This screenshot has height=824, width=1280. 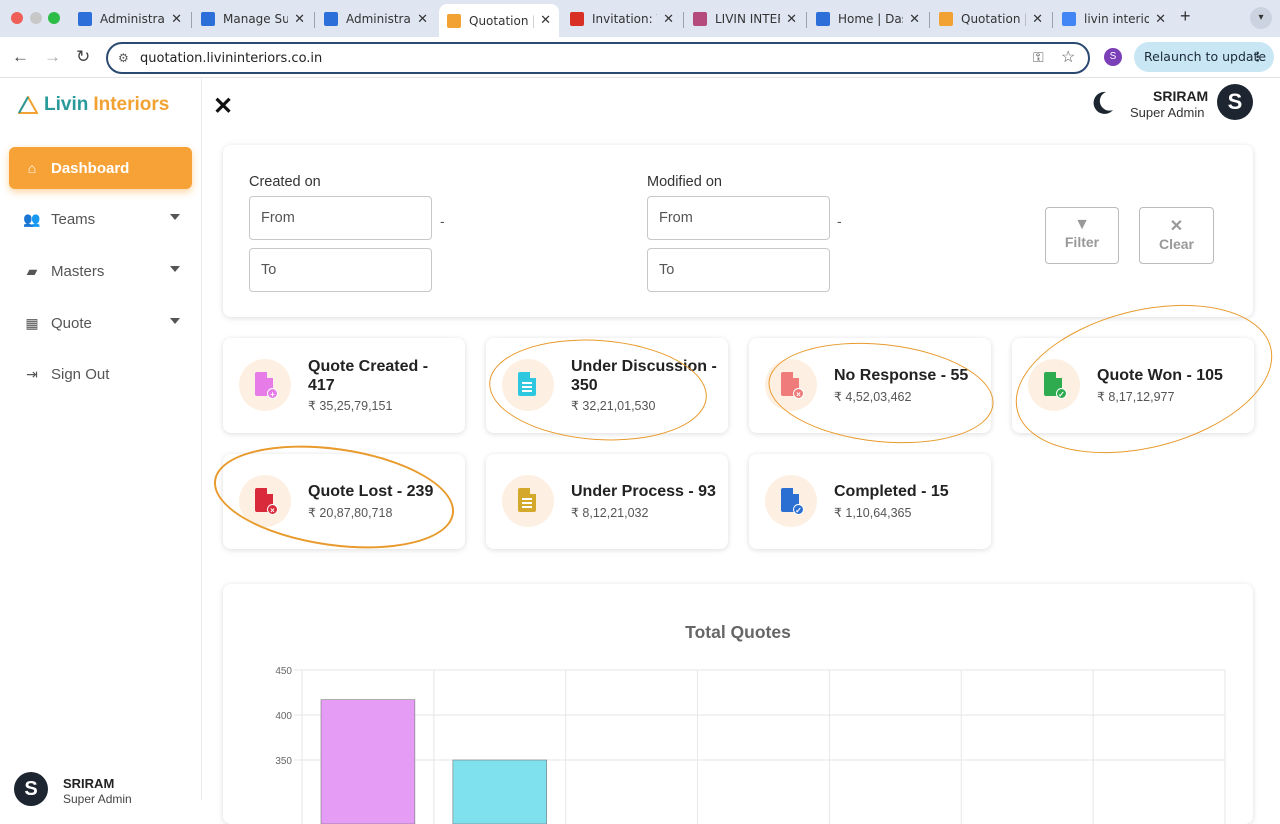 What do you see at coordinates (73, 219) in the screenshot?
I see `sidebar-item-label: Teams` at bounding box center [73, 219].